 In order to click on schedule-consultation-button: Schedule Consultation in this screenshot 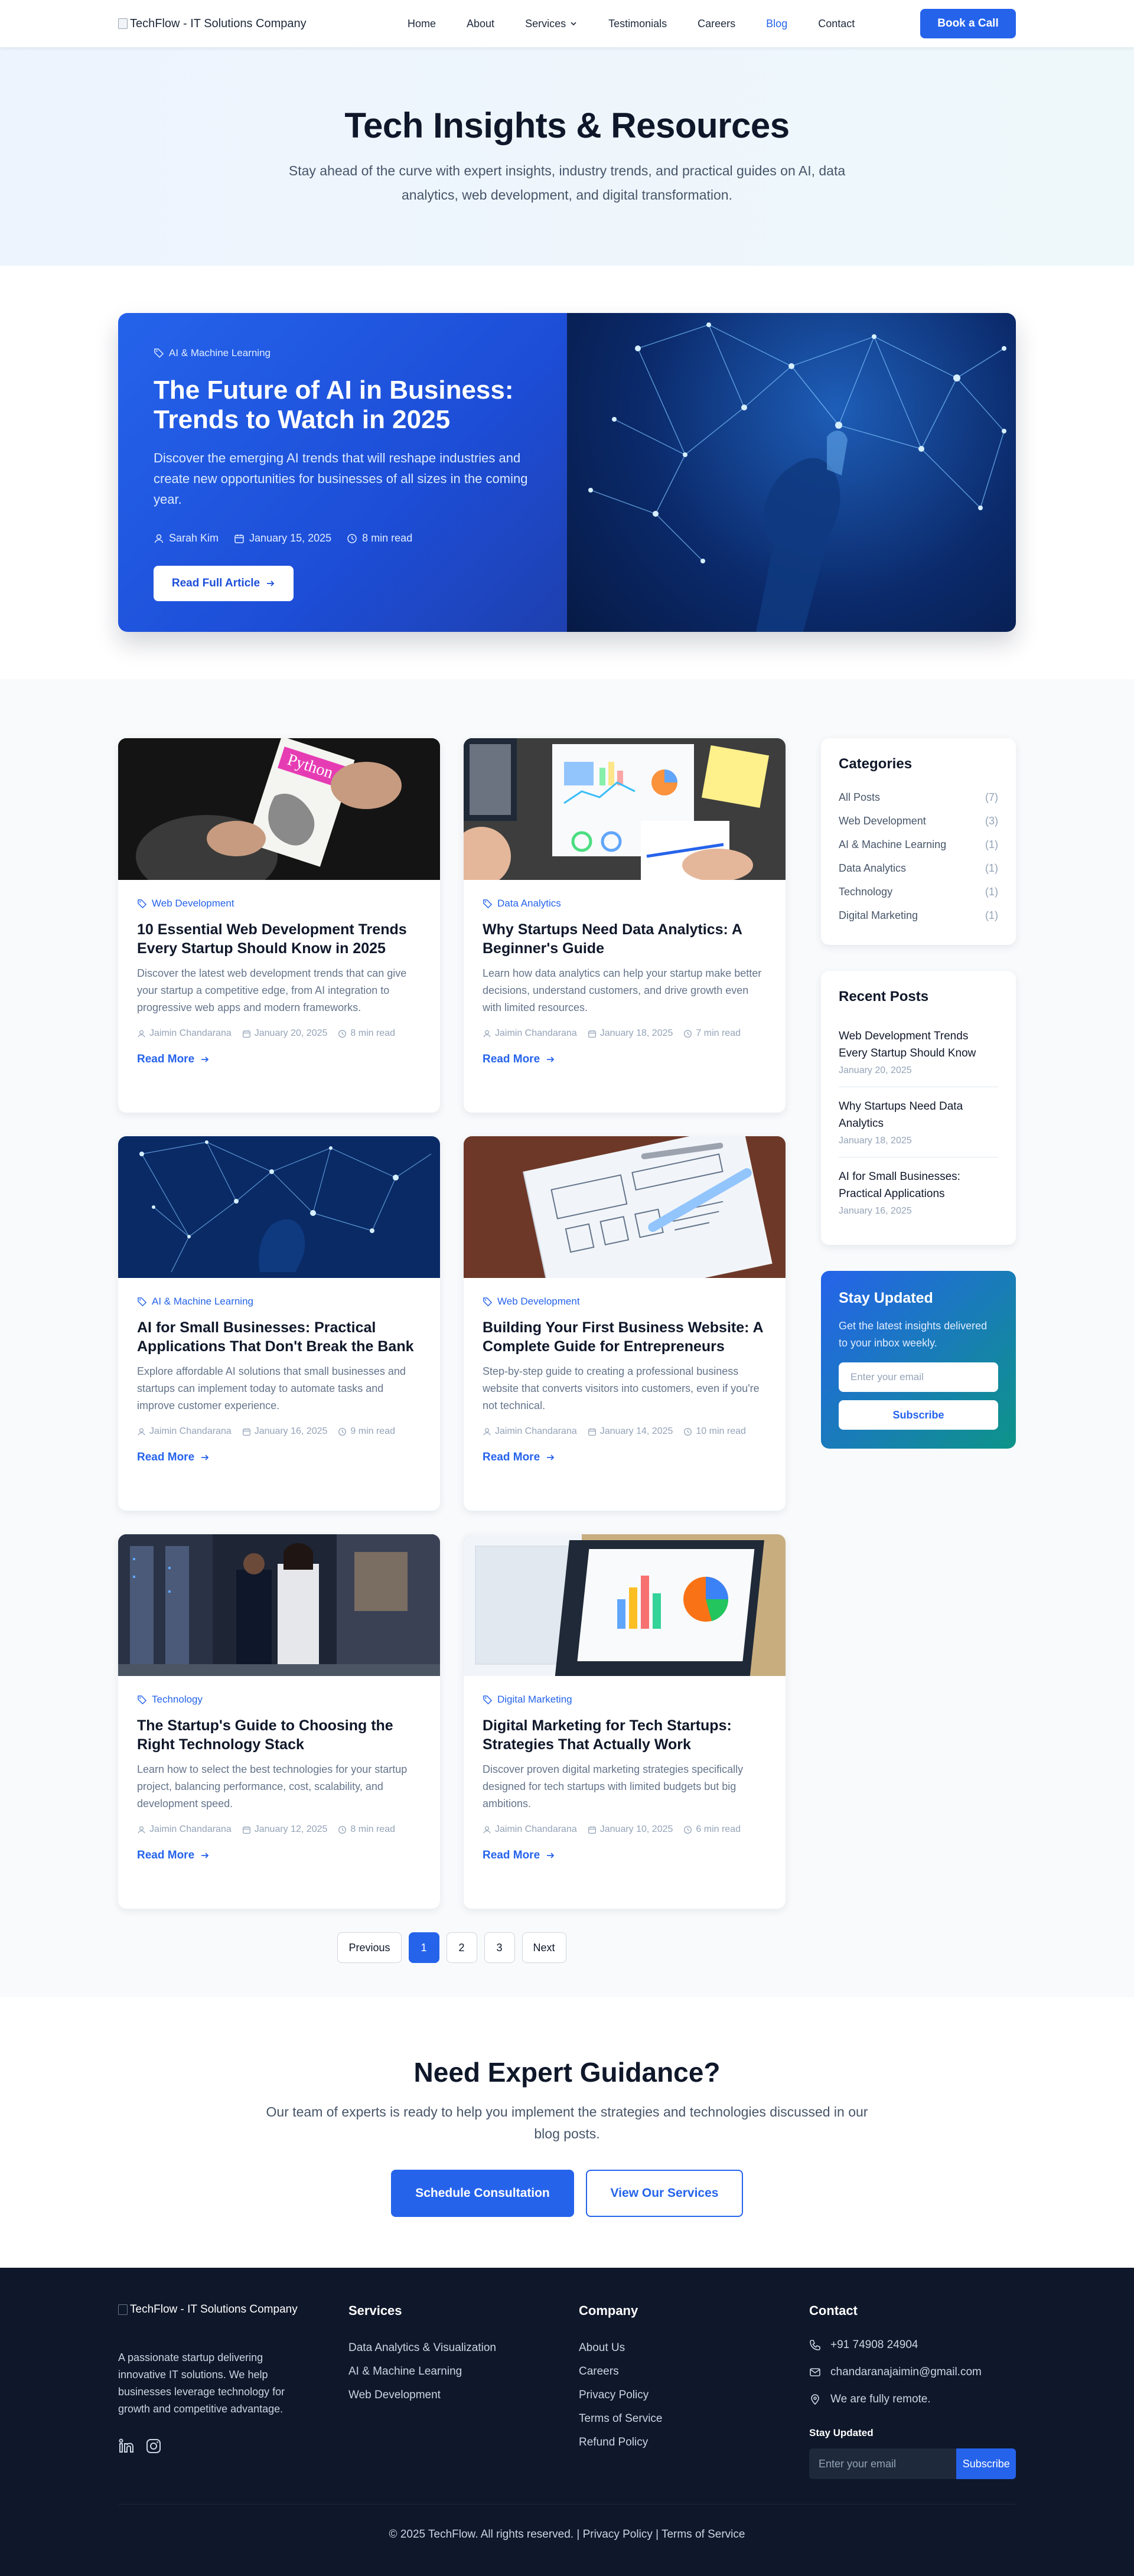, I will do `click(482, 2193)`.